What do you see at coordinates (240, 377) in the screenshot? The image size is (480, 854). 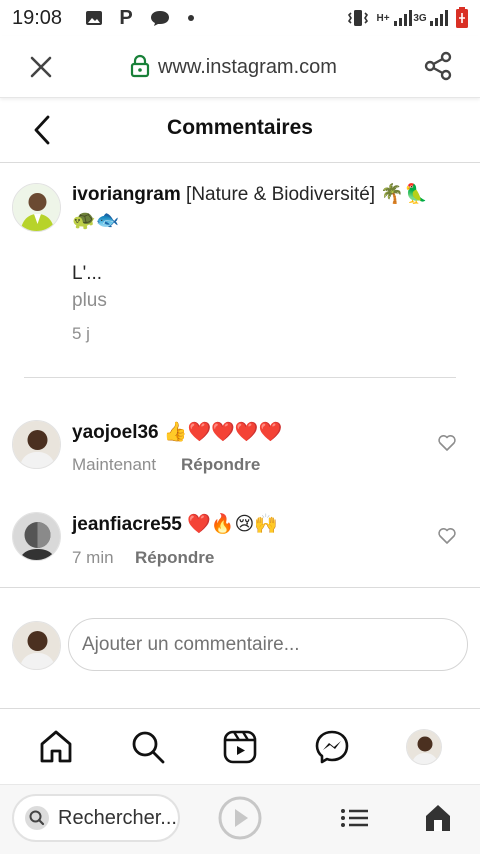 I see `caption-divider` at bounding box center [240, 377].